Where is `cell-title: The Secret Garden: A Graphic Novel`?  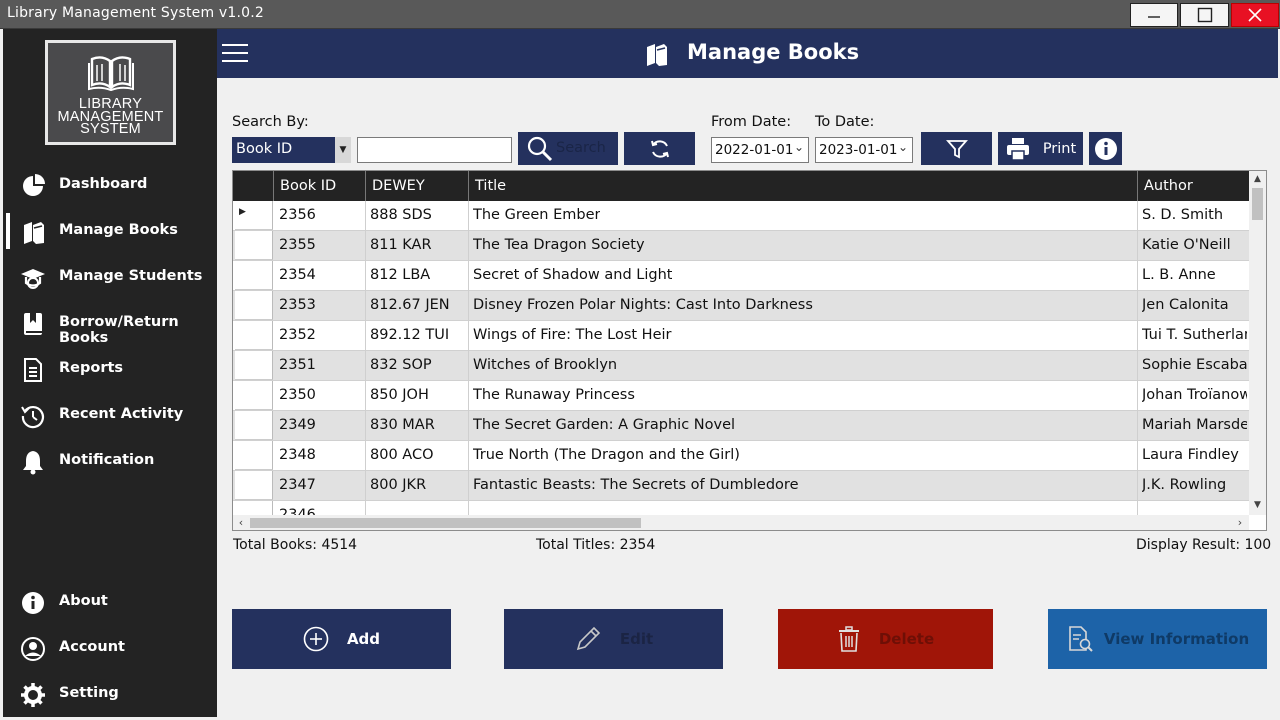
cell-title: The Secret Garden: A Graphic Novel is located at coordinates (604, 425).